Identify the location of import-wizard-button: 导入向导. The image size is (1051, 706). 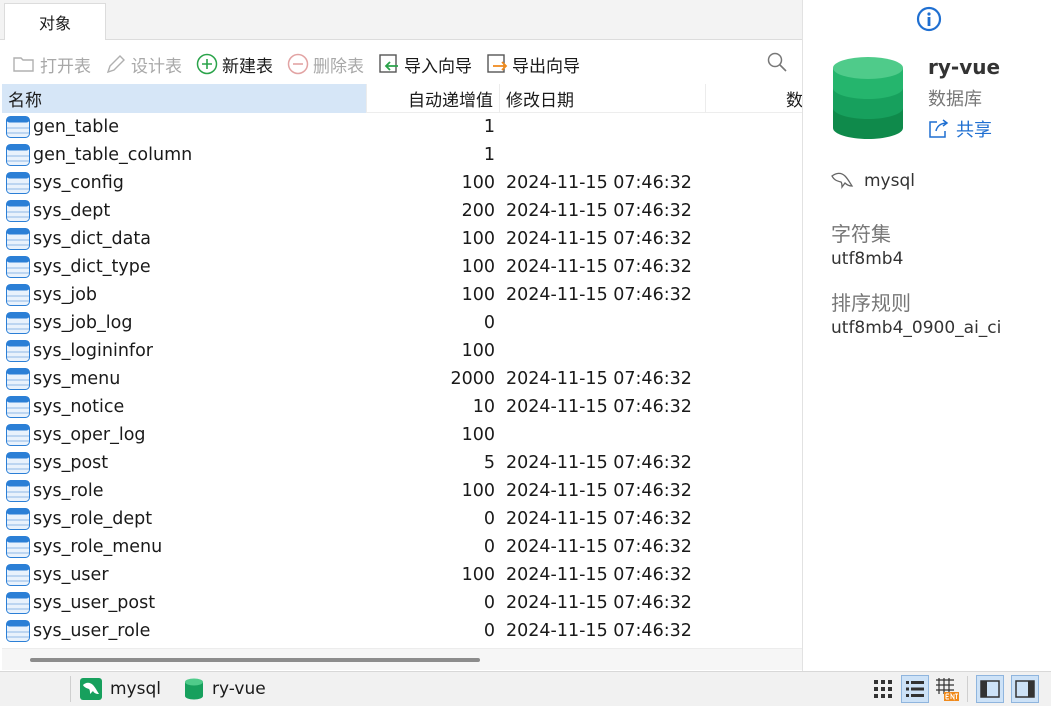
(425, 64).